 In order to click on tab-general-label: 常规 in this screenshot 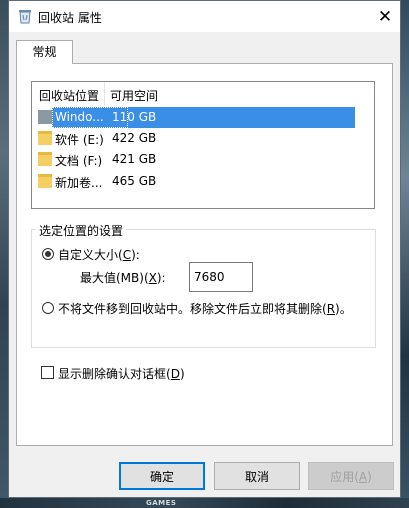, I will do `click(44, 52)`.